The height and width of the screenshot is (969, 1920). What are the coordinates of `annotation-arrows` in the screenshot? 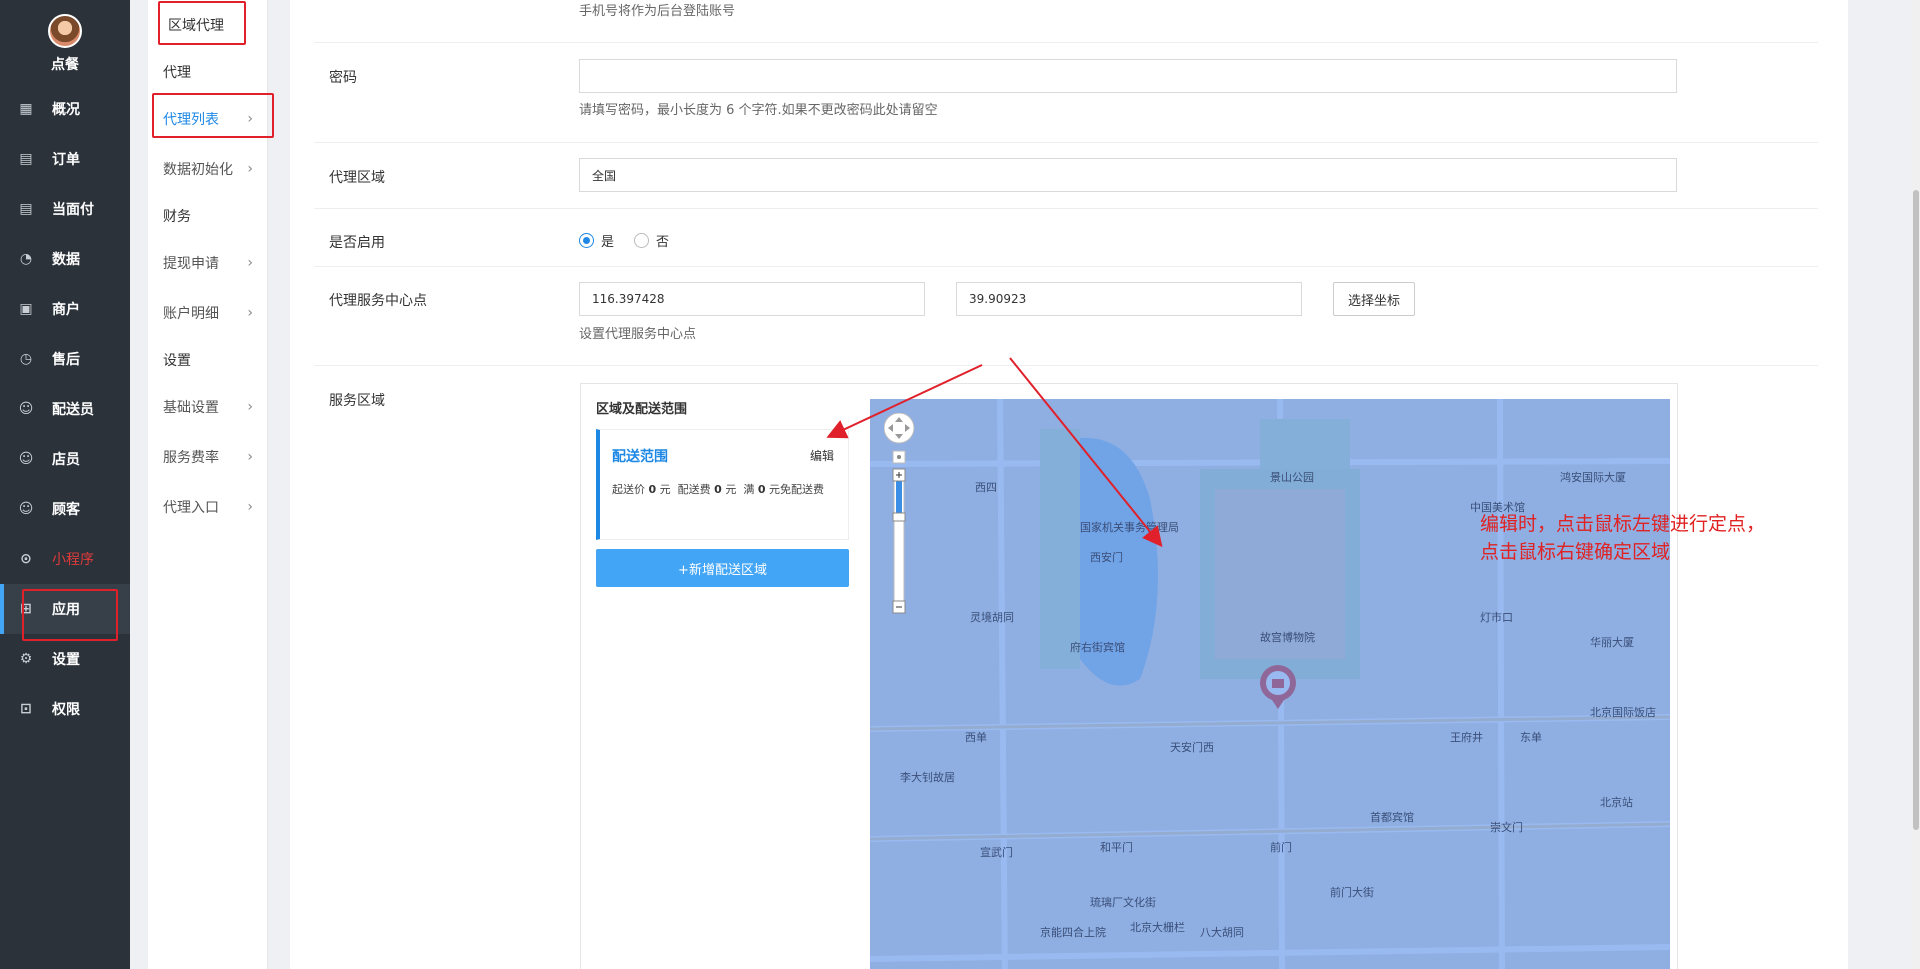 It's located at (994, 452).